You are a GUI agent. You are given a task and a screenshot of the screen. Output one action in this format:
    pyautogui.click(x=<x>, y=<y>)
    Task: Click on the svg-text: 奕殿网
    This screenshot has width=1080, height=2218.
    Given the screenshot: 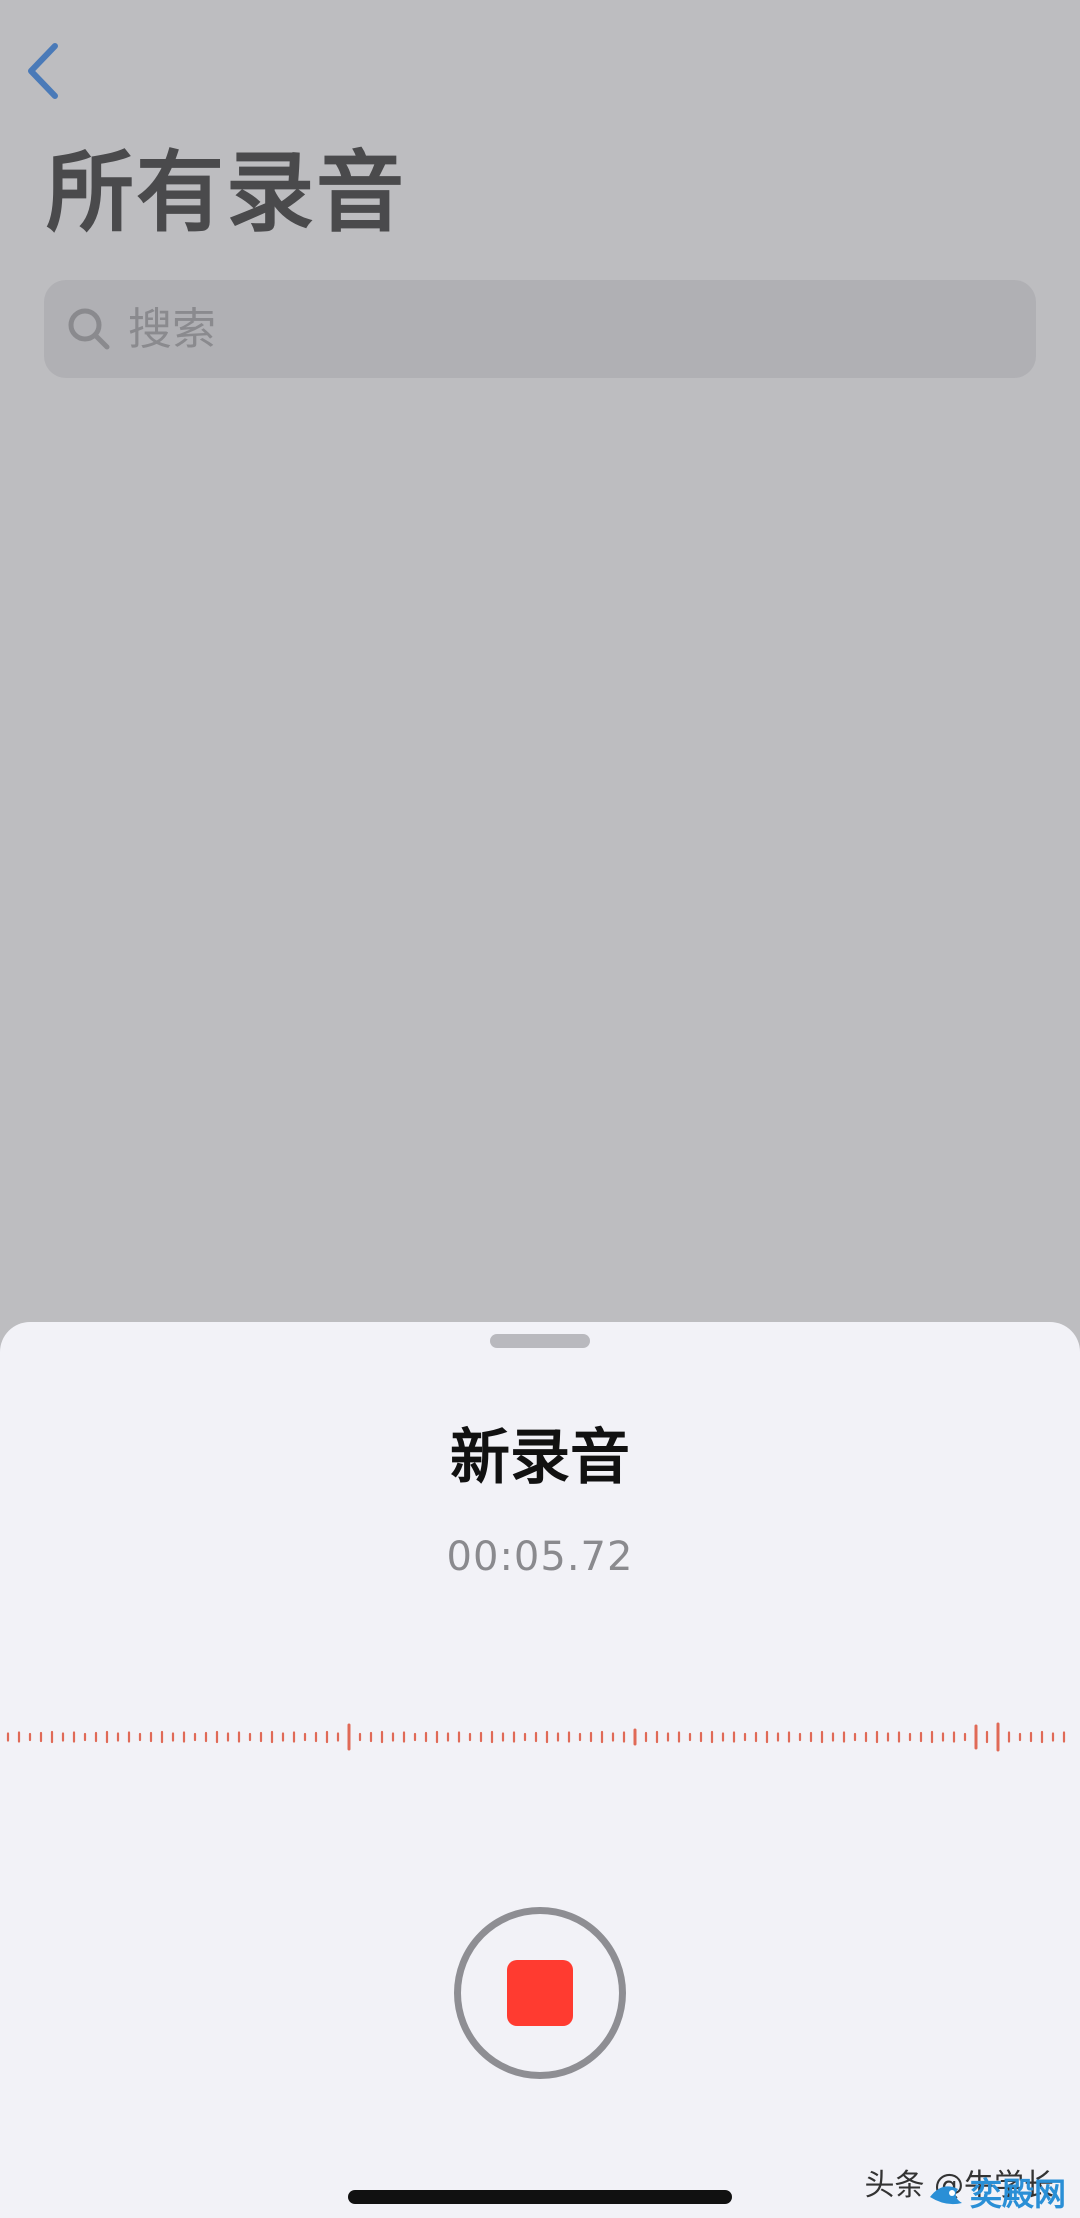 What is the action you would take?
    pyautogui.click(x=1018, y=2194)
    